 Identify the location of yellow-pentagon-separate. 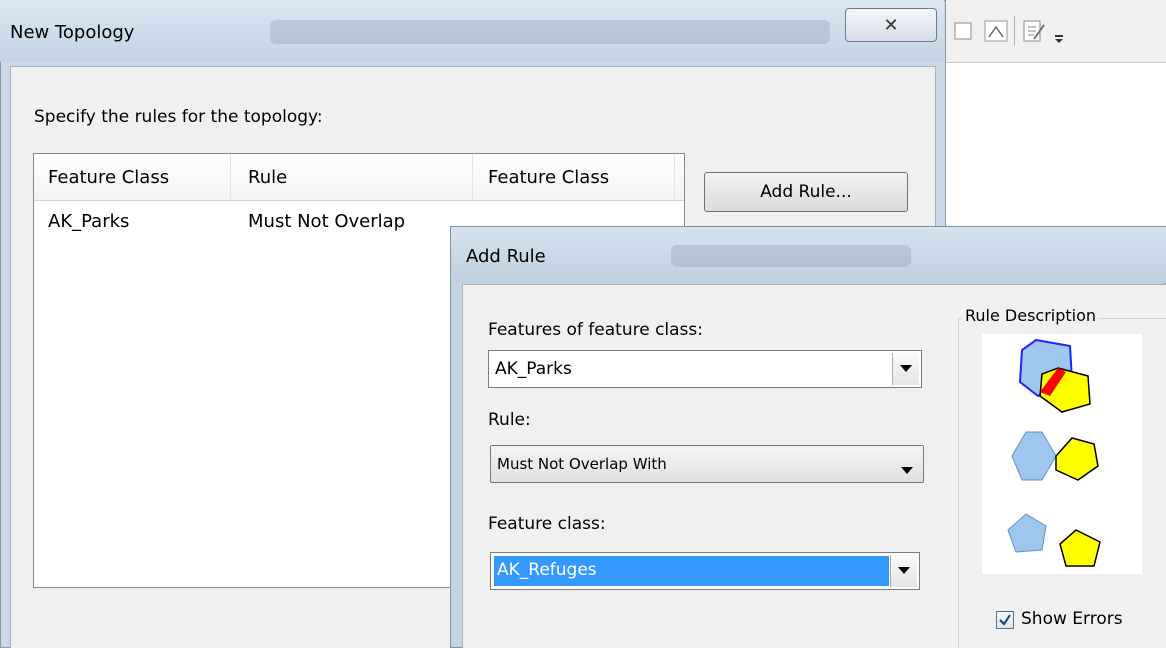
(1080, 548).